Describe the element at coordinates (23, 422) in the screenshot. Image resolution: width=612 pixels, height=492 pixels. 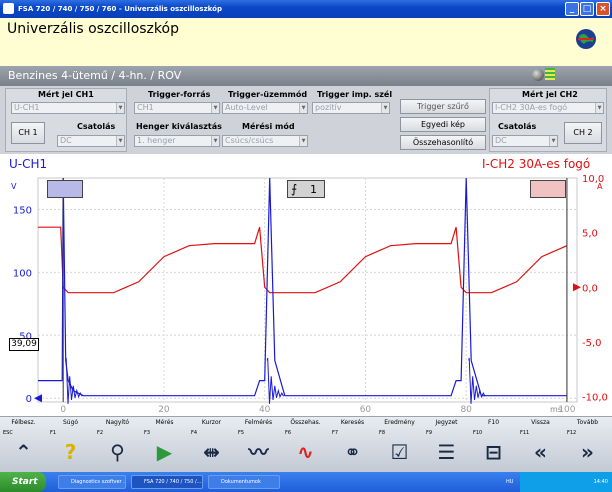
I see `fkey-label: Félbesz.` at that location.